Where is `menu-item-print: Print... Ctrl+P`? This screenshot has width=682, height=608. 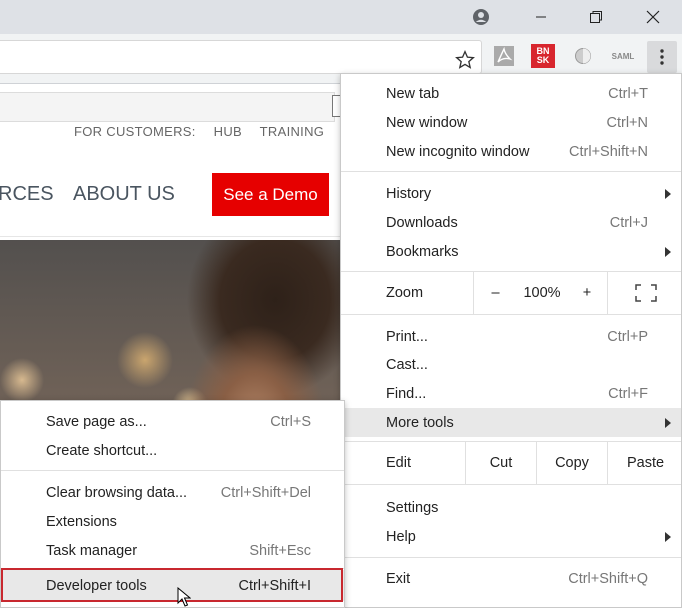
menu-item-print: Print... Ctrl+P is located at coordinates (511, 336).